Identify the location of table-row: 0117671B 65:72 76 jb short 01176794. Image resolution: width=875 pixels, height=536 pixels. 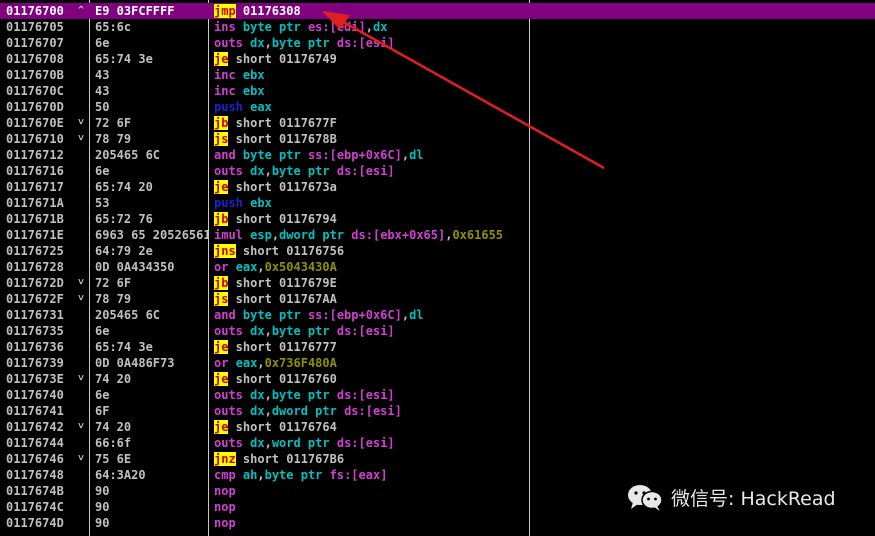
(437, 219).